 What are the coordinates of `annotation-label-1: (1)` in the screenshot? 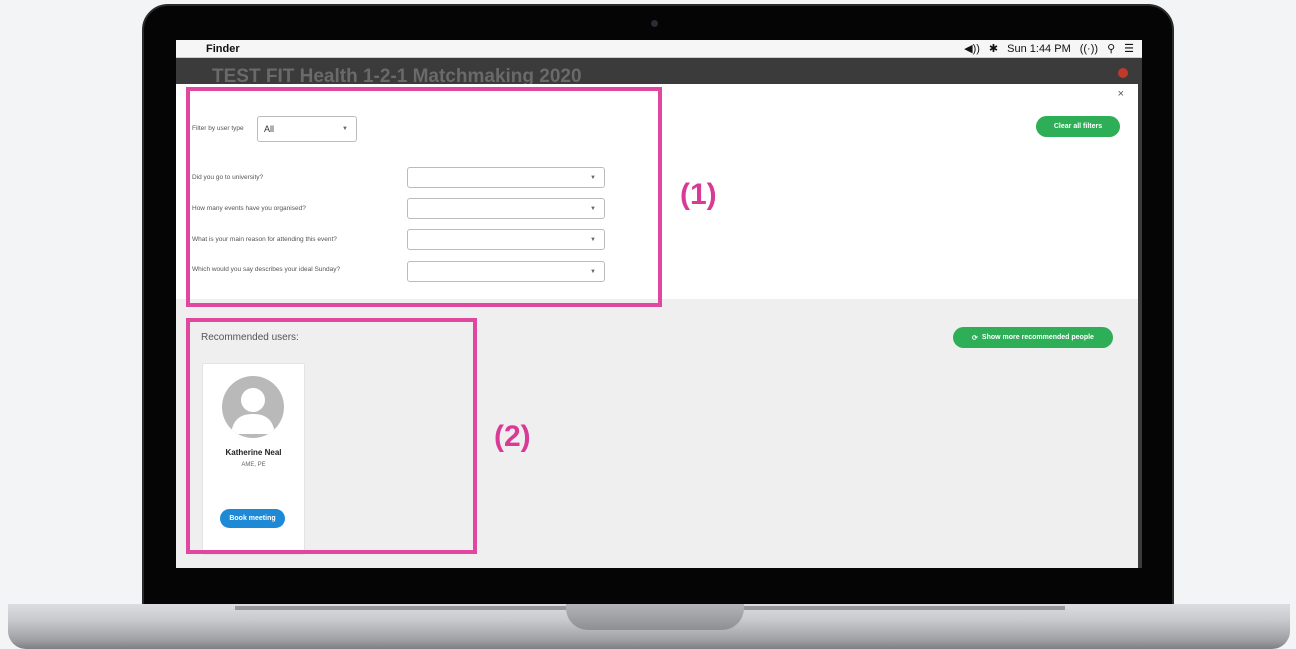 It's located at (698, 194).